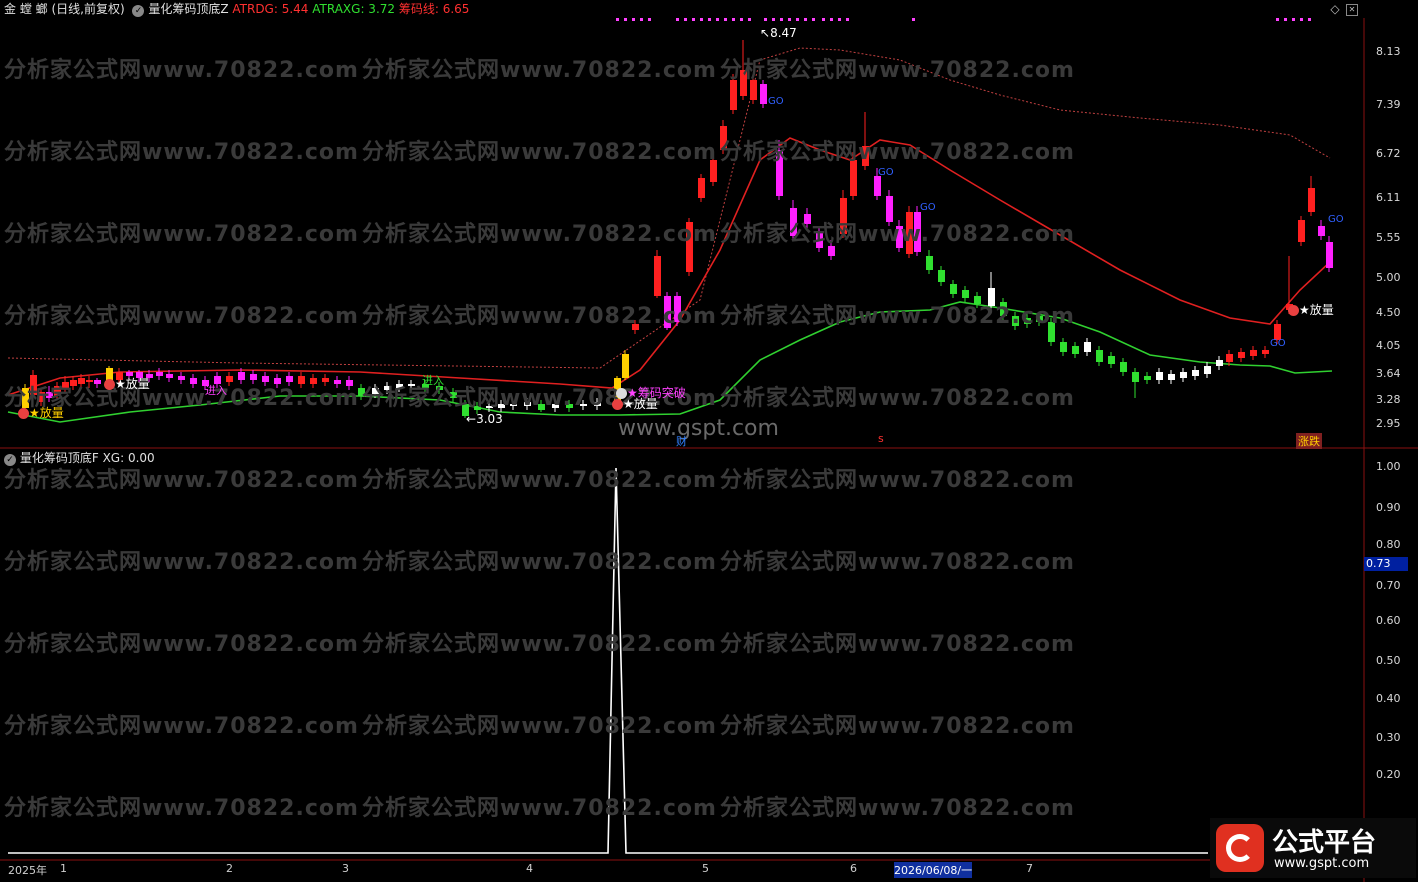 Image resolution: width=1418 pixels, height=882 pixels. What do you see at coordinates (1388, 51) in the screenshot?
I see `price-tick: 8.13` at bounding box center [1388, 51].